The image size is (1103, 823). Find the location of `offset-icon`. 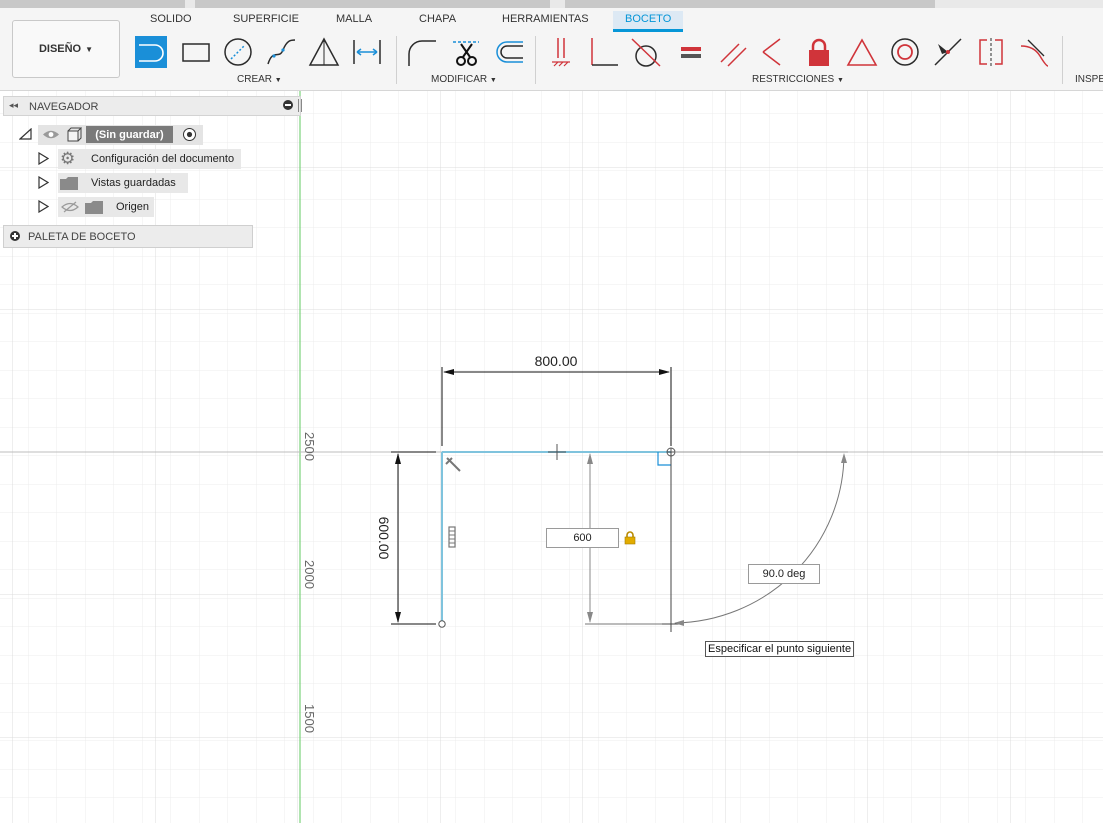

offset-icon is located at coordinates (509, 52).